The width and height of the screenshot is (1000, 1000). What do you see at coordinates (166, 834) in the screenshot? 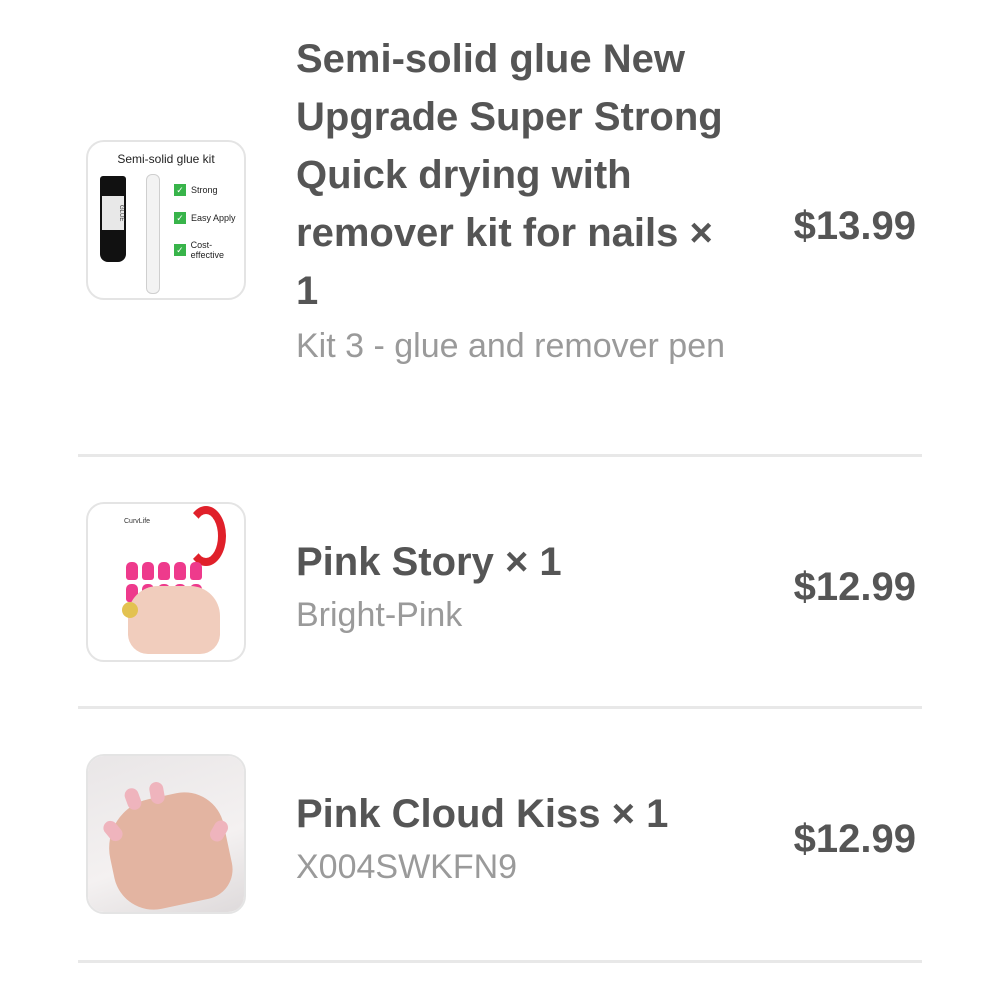
I see `product-image-pink-cloud-kiss` at bounding box center [166, 834].